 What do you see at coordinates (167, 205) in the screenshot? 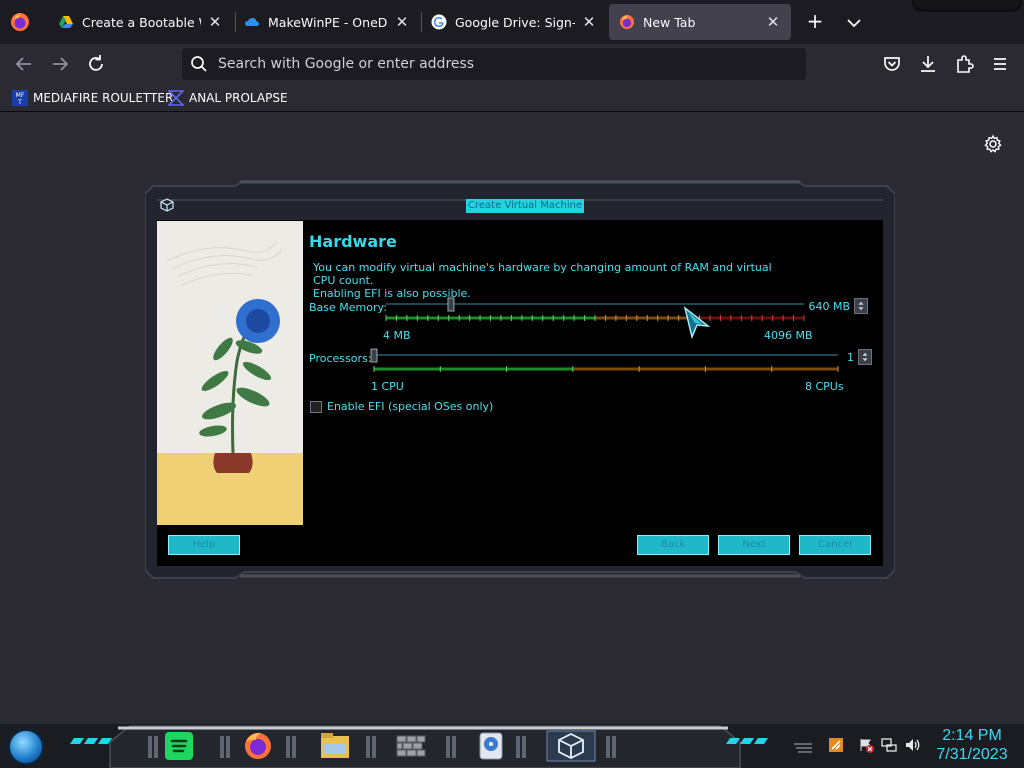
I see `virtualbox-logo-icon` at bounding box center [167, 205].